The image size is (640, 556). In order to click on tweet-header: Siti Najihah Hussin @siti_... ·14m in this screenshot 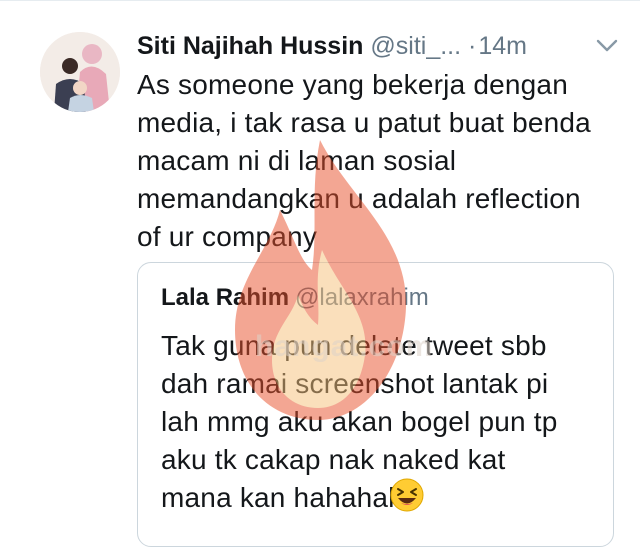, I will do `click(382, 47)`.